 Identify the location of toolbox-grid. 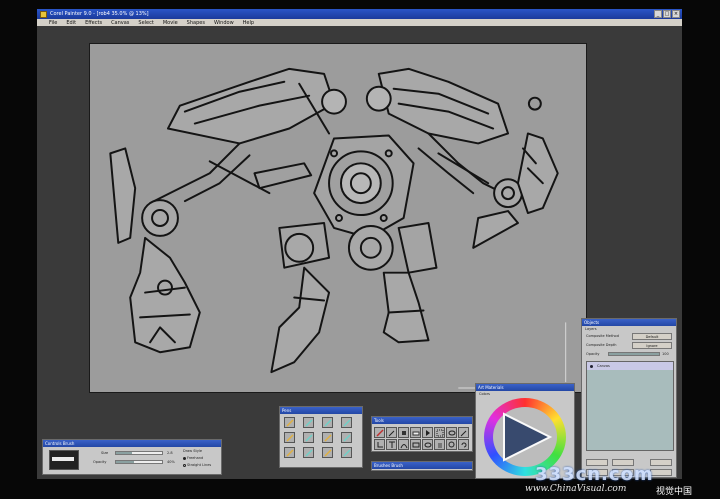
(421, 438).